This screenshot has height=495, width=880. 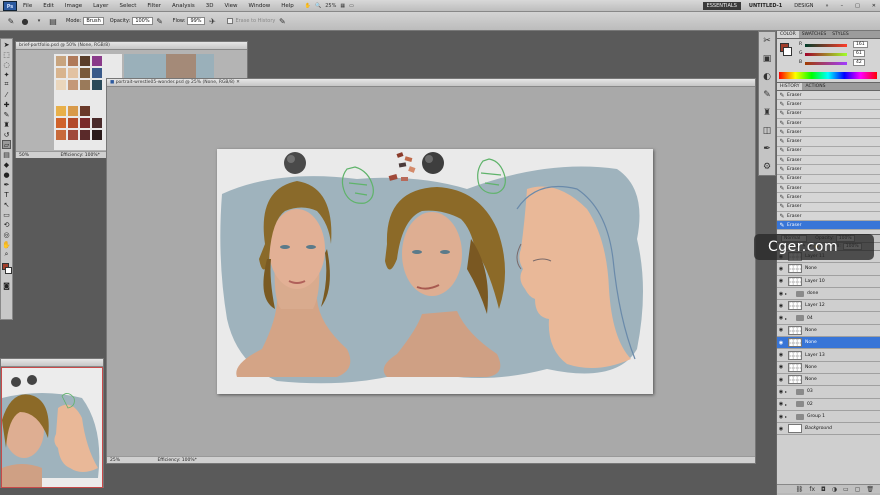 What do you see at coordinates (6, 194) in the screenshot?
I see `type-tool-icon: T` at bounding box center [6, 194].